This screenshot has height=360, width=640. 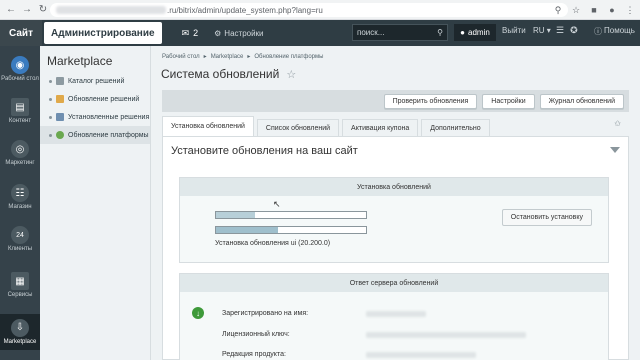 I want to click on user-name: admin, so click(x=479, y=32).